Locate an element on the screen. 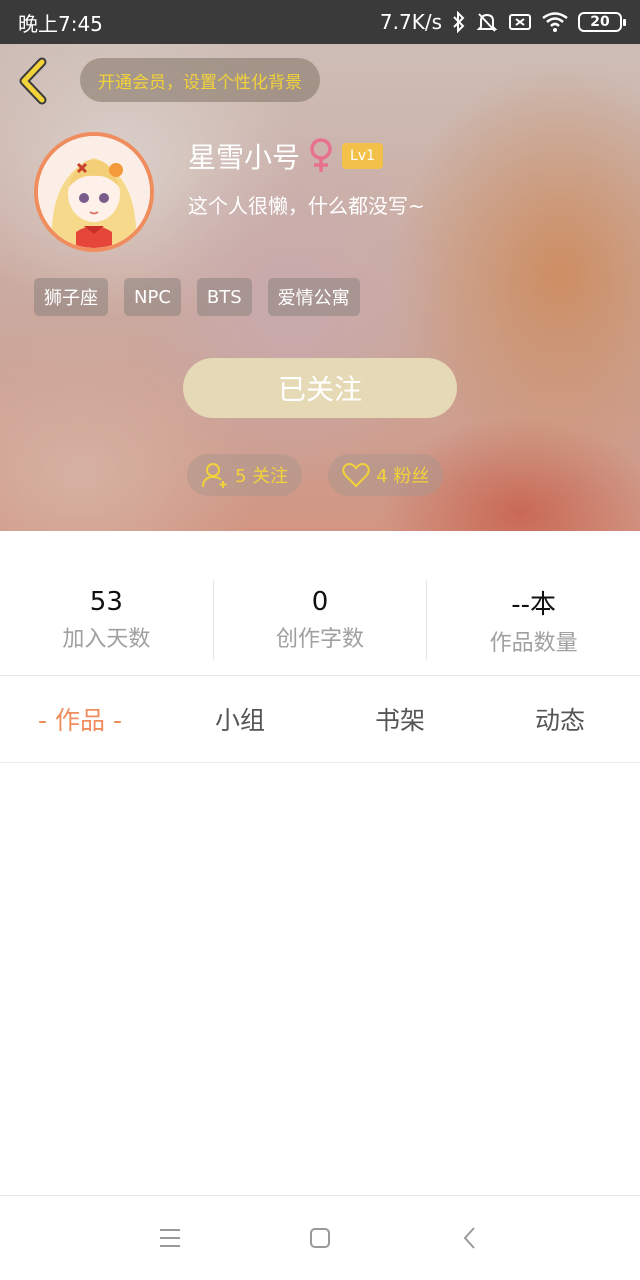 The image size is (640, 1280). heart-icon is located at coordinates (356, 475).